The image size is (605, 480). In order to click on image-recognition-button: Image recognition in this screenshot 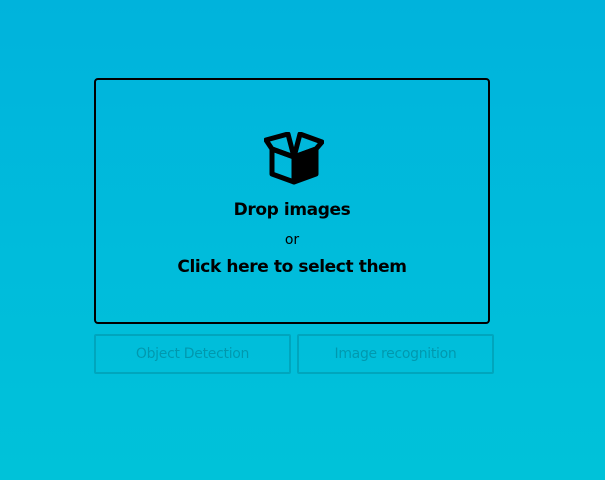, I will do `click(395, 354)`.